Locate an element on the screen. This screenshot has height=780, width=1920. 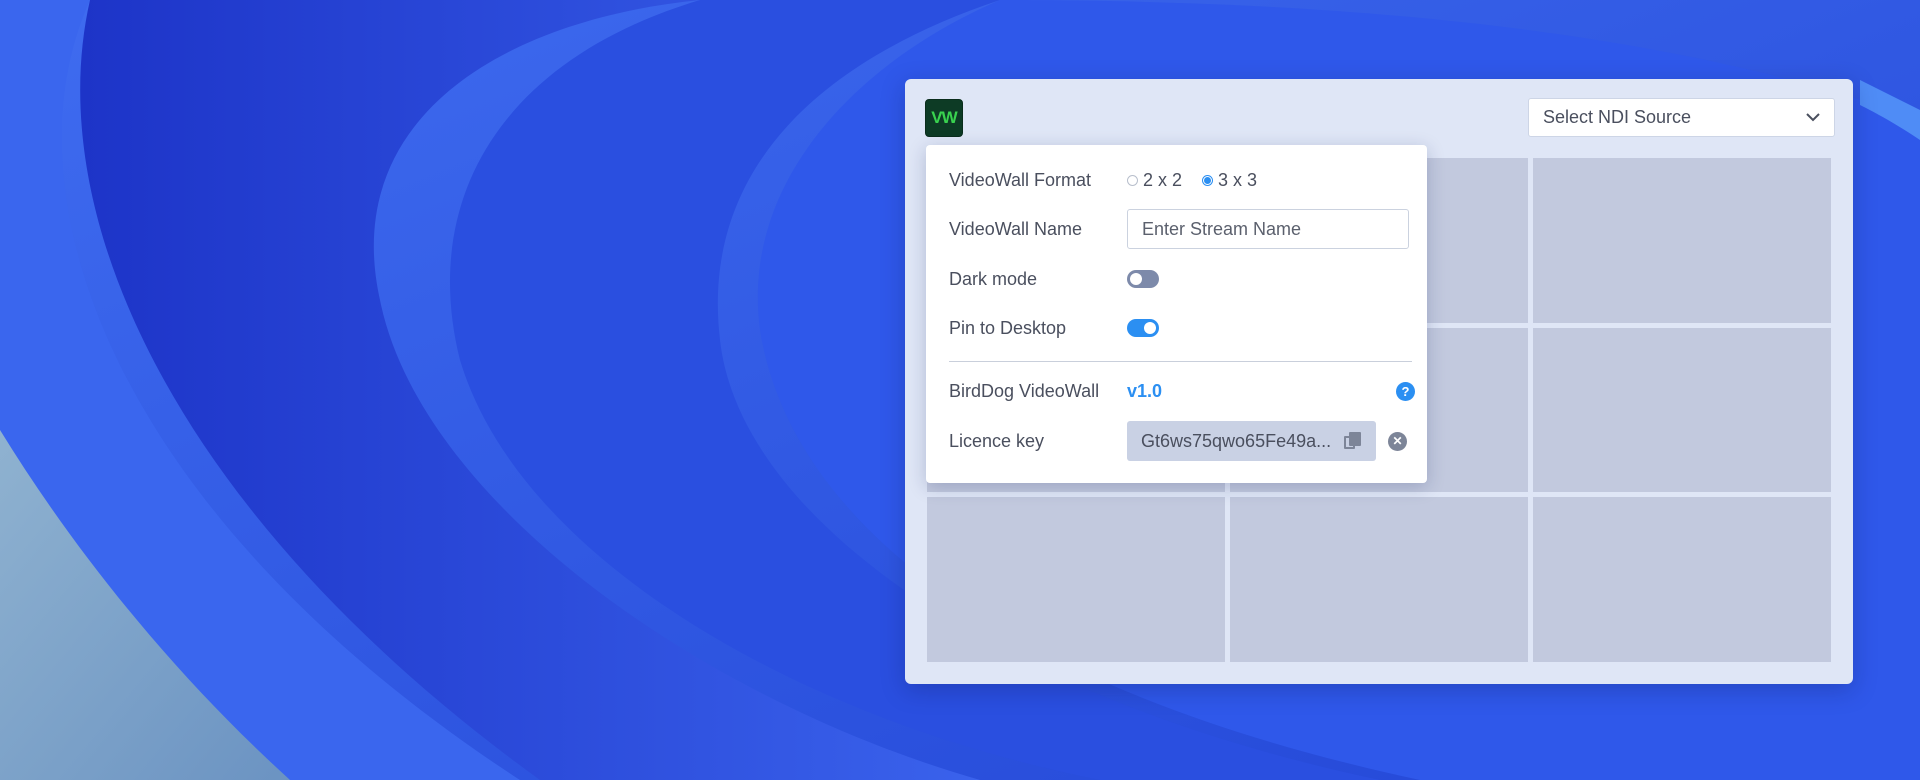
ndi-source-select: Select NDI Source is located at coordinates (1681, 117).